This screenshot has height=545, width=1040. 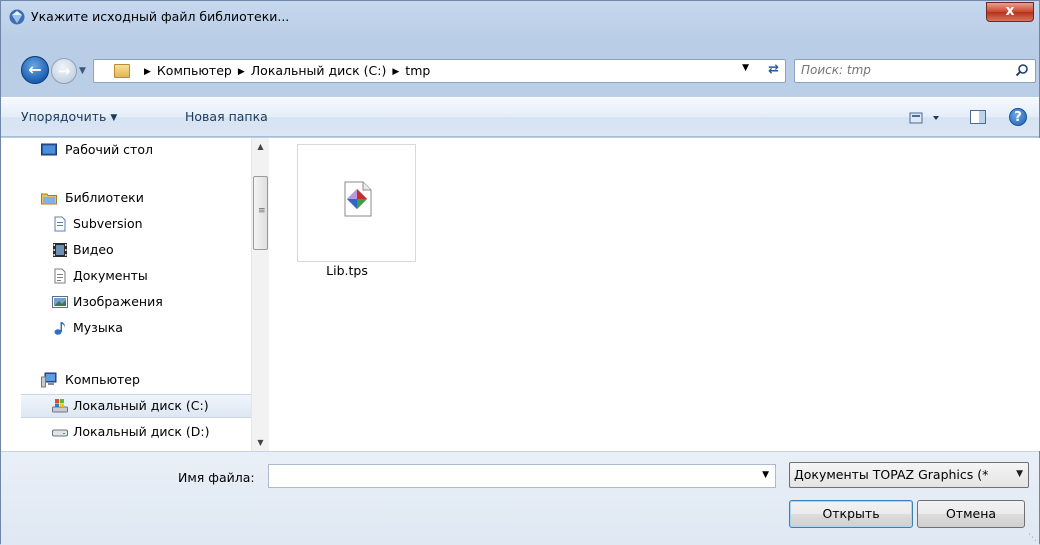 What do you see at coordinates (126, 250) in the screenshot?
I see `nav-item-video: Видео` at bounding box center [126, 250].